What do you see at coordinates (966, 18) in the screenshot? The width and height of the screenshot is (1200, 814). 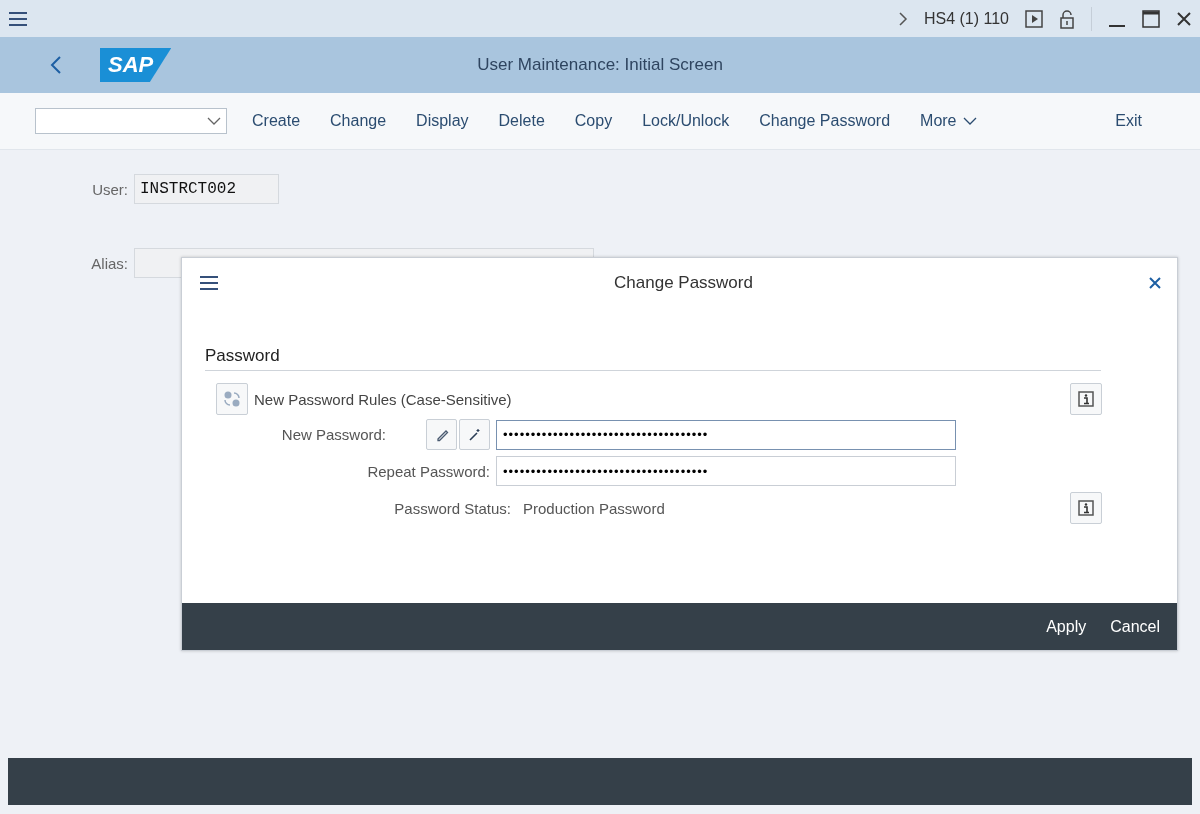 I see `system-info: HS4 (1) 110` at bounding box center [966, 18].